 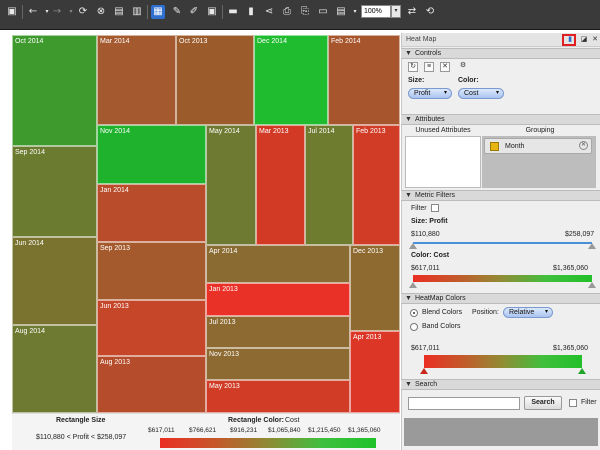 I want to click on heatmap-tile: Jan 2014, so click(x=151, y=213).